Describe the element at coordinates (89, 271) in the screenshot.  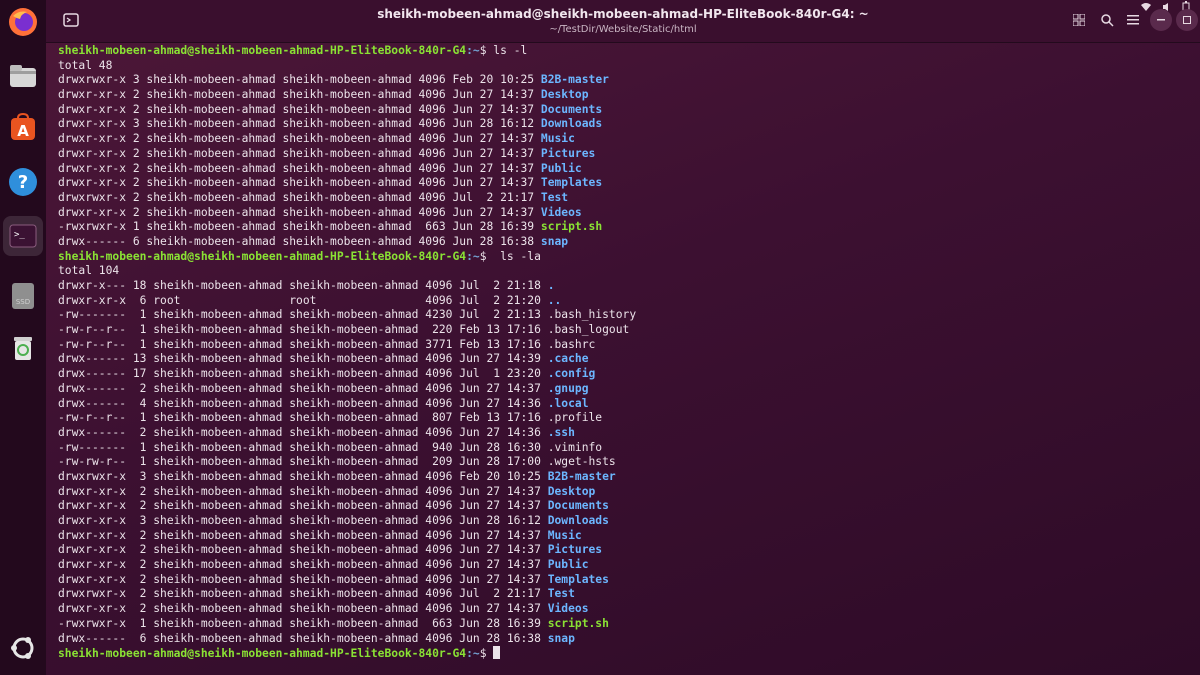
I see `total-line: total 104` at that location.